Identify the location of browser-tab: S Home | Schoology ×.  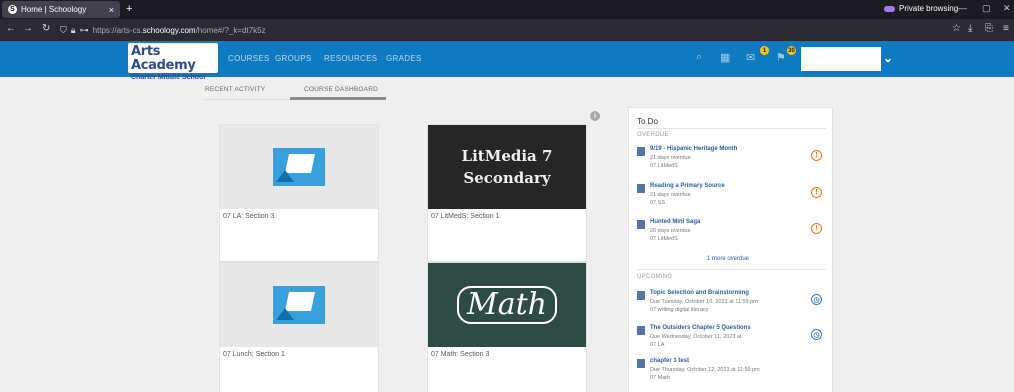
(61, 9).